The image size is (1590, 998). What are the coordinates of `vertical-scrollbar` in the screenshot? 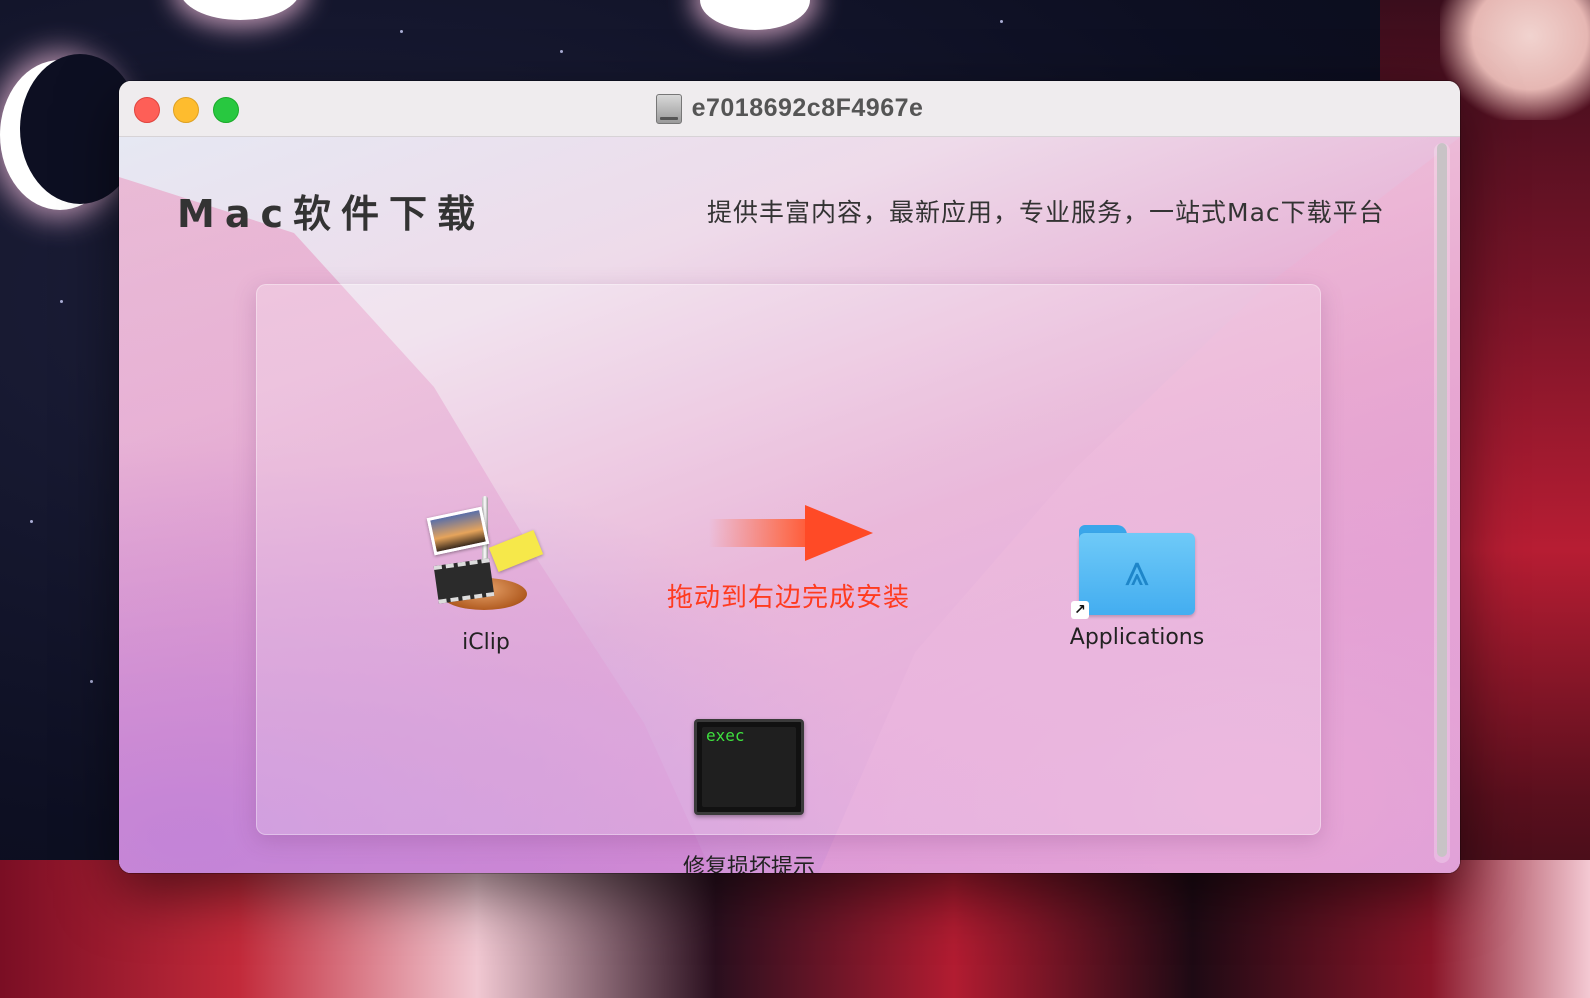 It's located at (1442, 503).